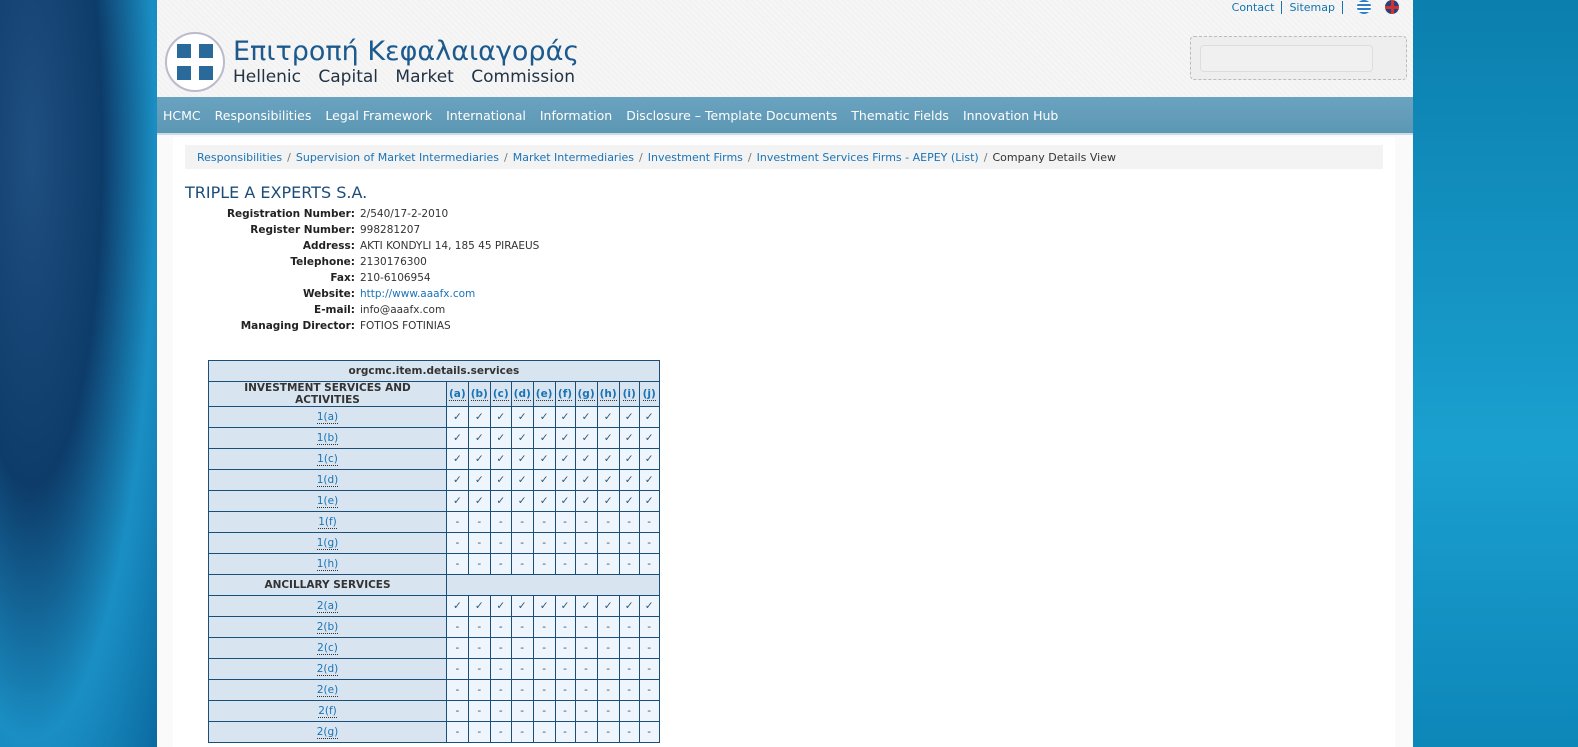 This screenshot has width=1578, height=747. What do you see at coordinates (182, 115) in the screenshot?
I see `nav-item-0: HCMC` at bounding box center [182, 115].